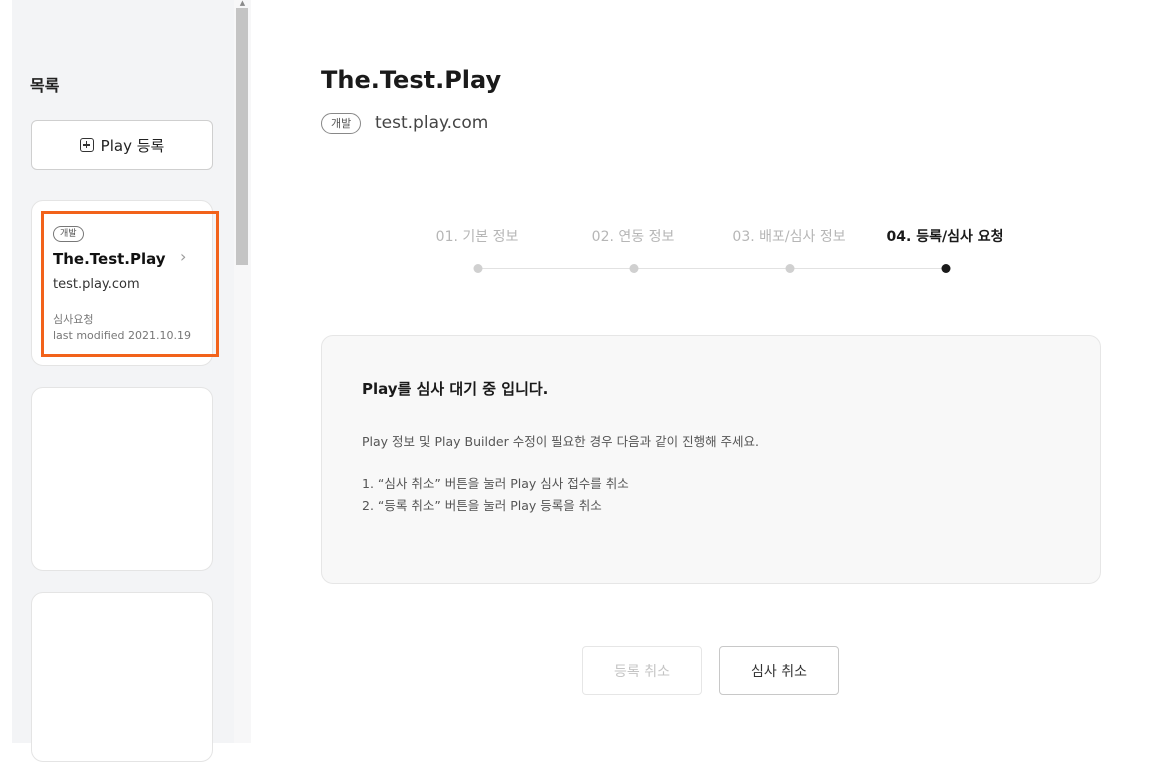  I want to click on card-play-url: test.play.com, so click(96, 284).